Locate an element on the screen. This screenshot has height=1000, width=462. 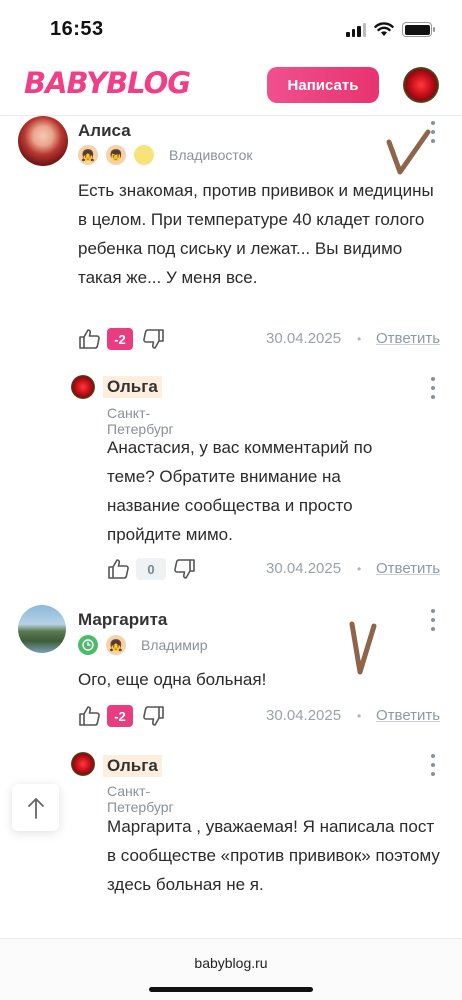
browser-bottom-bar: babyblog.ru is located at coordinates (231, 969).